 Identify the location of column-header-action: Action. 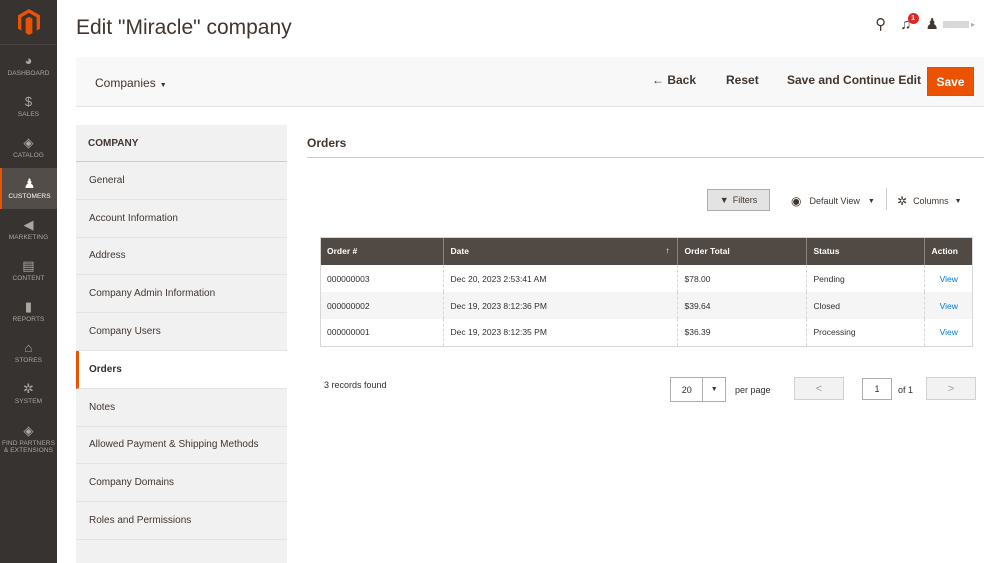
(948, 251).